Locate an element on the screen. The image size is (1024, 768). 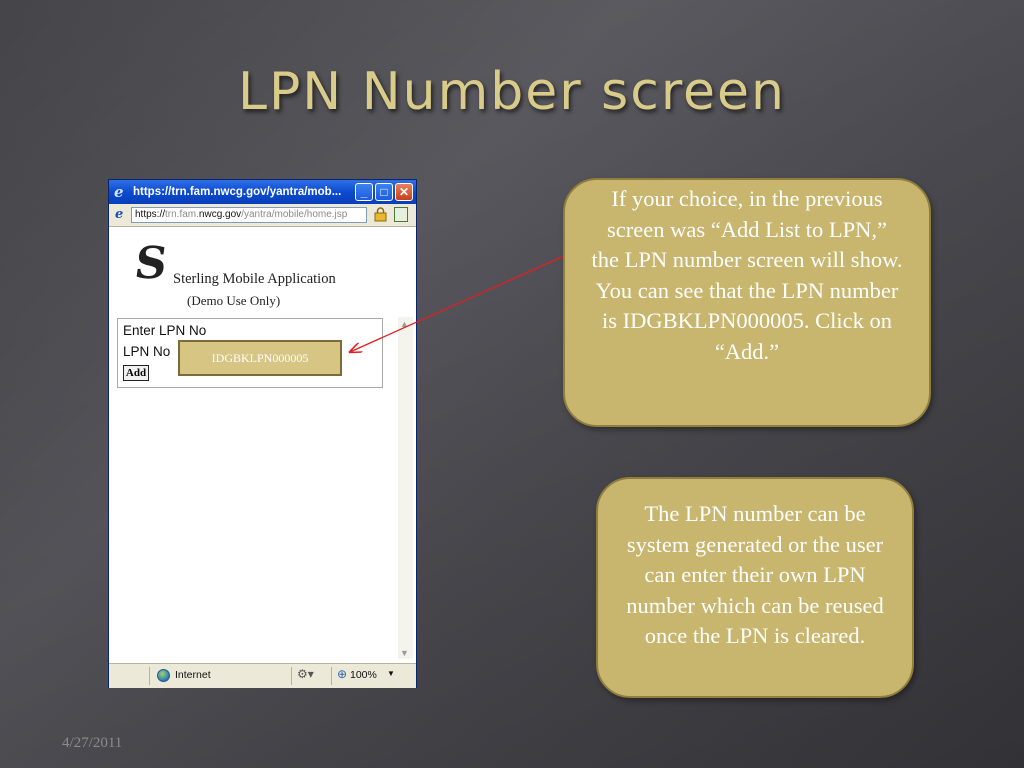
slide-title: LPN Number screen is located at coordinates (512, 92).